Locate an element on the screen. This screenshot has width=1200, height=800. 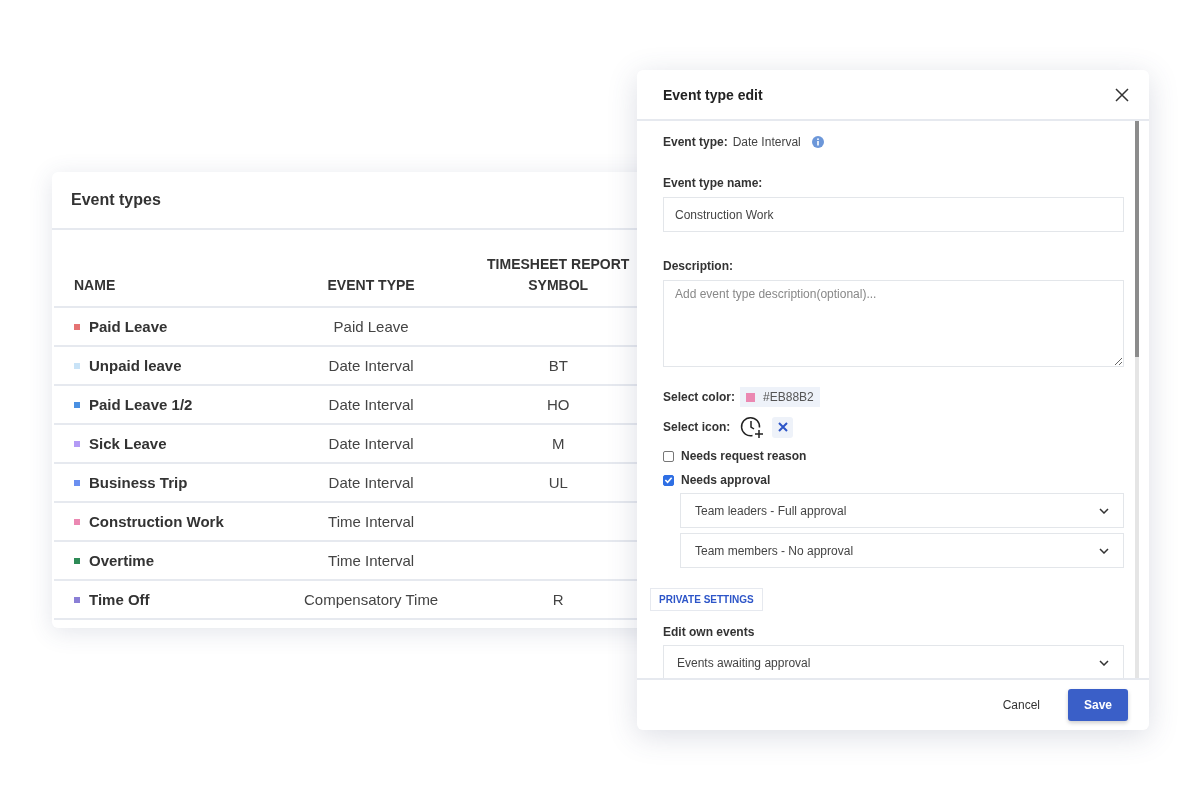
close-icon is located at coordinates (1122, 94).